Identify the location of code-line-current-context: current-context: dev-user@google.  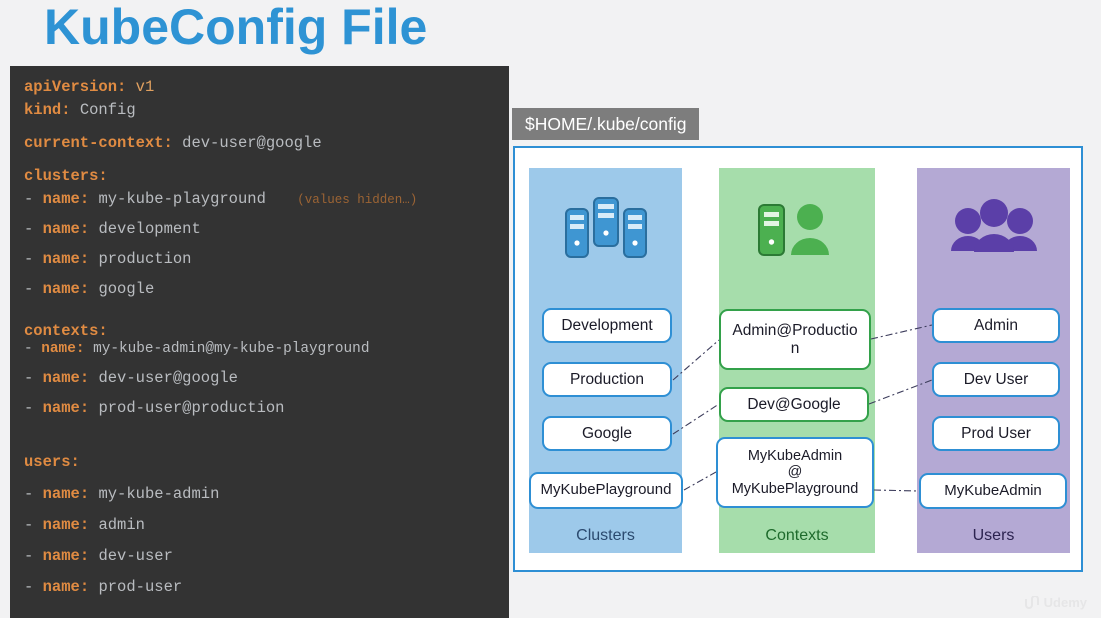
(173, 143).